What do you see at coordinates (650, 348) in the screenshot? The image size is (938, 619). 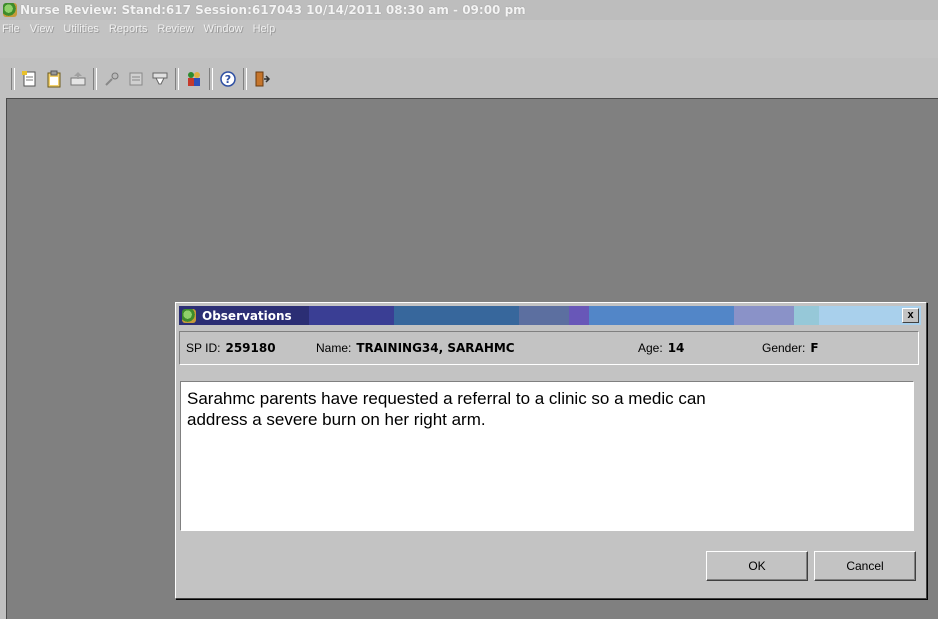 I see `age-label: Age:` at bounding box center [650, 348].